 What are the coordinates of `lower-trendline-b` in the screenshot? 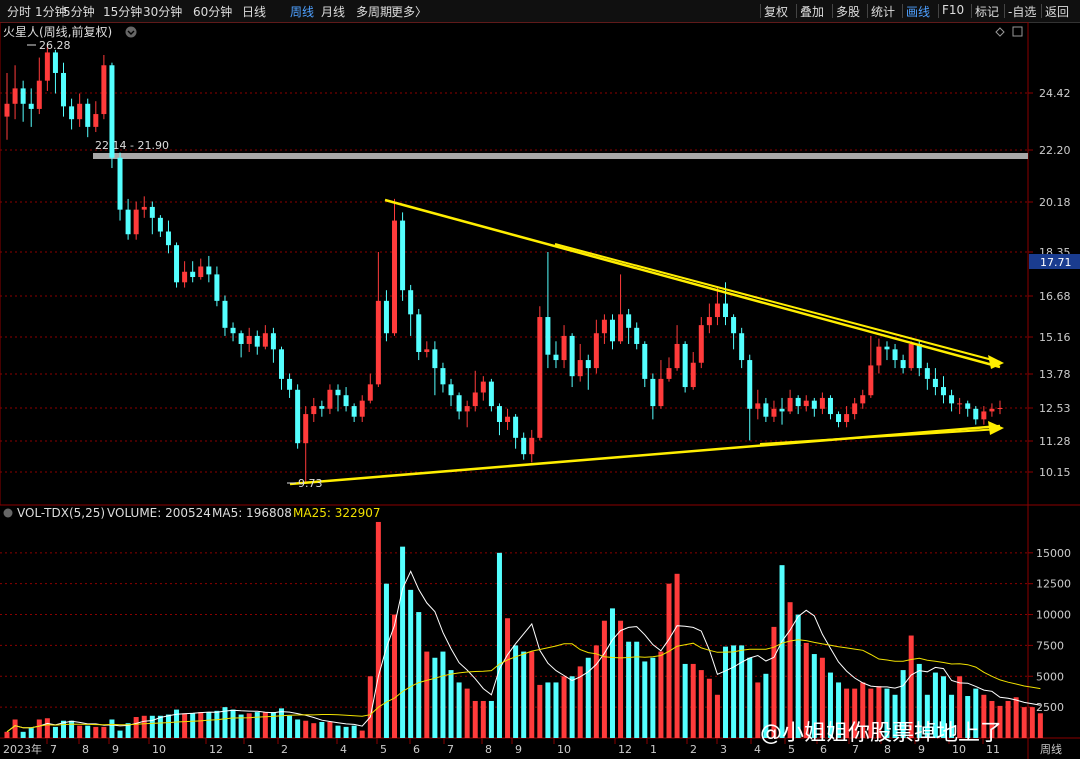 It's located at (880, 436).